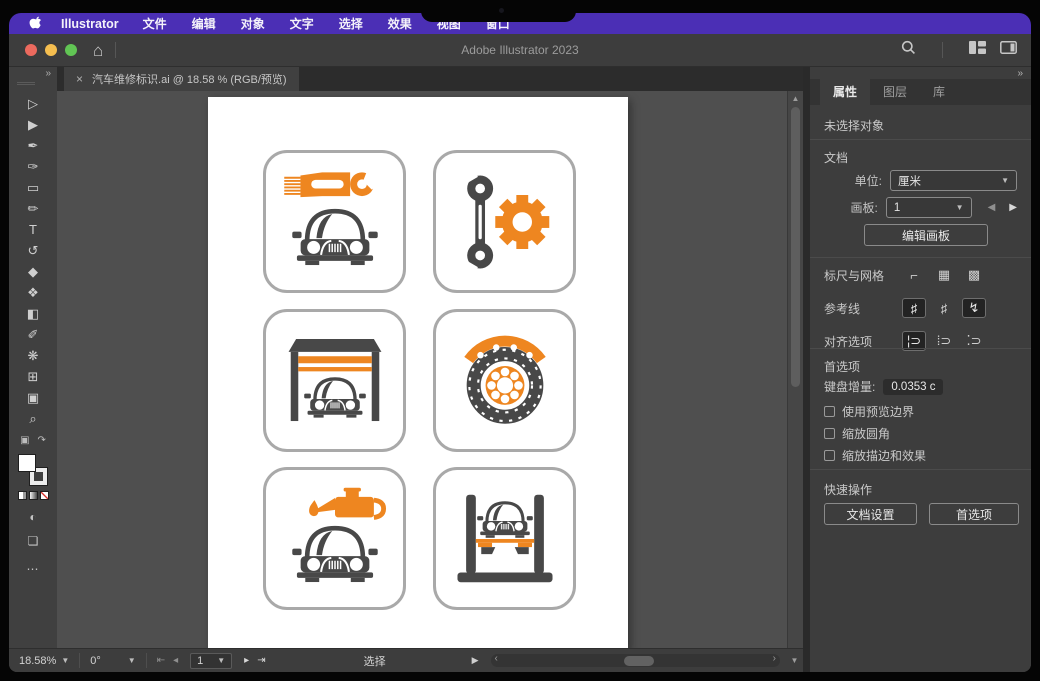  I want to click on menu-item-object: 对象, so click(253, 23).